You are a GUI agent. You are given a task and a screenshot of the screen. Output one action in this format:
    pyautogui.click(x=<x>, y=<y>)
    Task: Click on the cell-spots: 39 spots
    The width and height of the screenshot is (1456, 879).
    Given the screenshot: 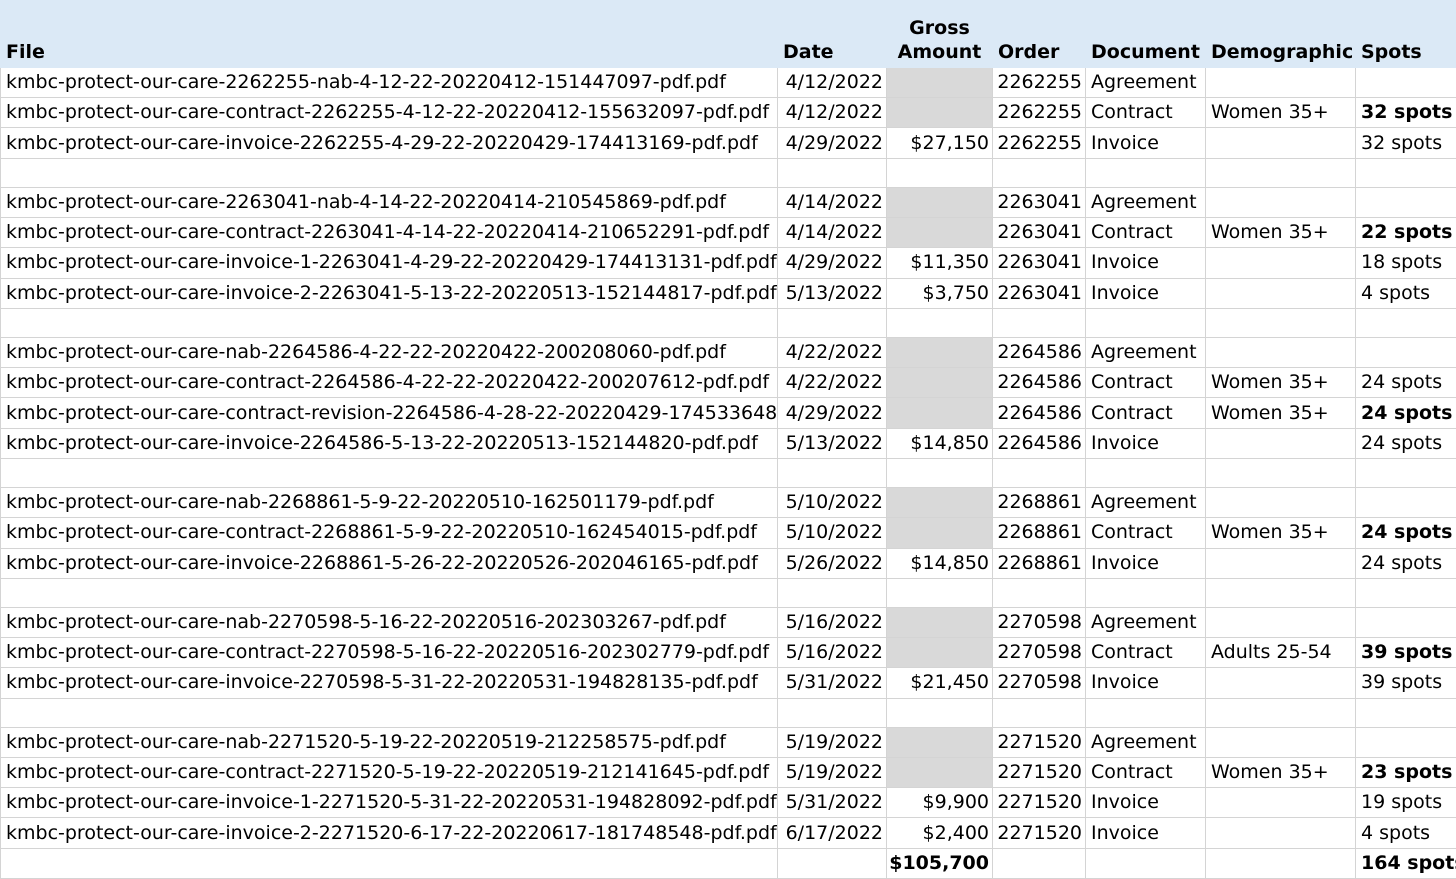 What is the action you would take?
    pyautogui.click(x=1405, y=653)
    